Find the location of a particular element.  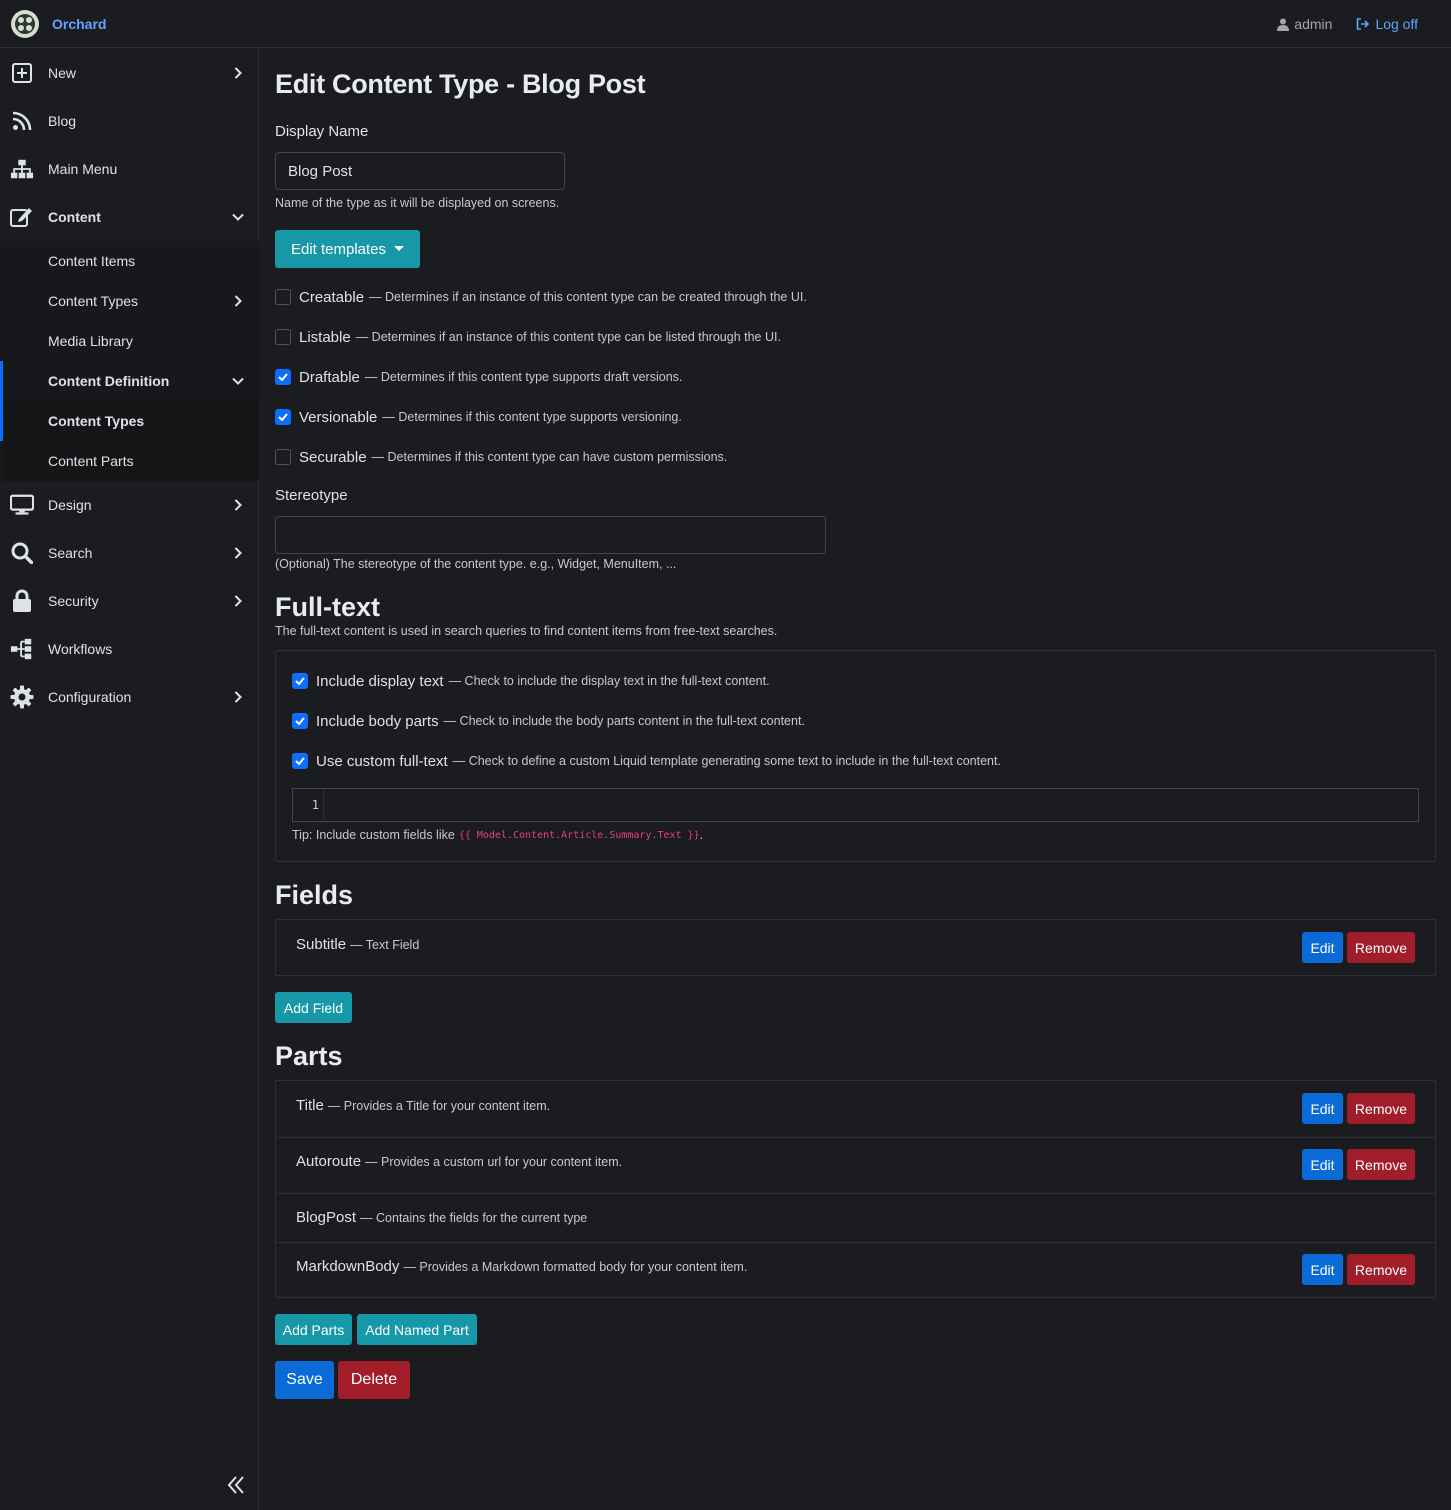

sidebar-item-label: Content is located at coordinates (74, 217).